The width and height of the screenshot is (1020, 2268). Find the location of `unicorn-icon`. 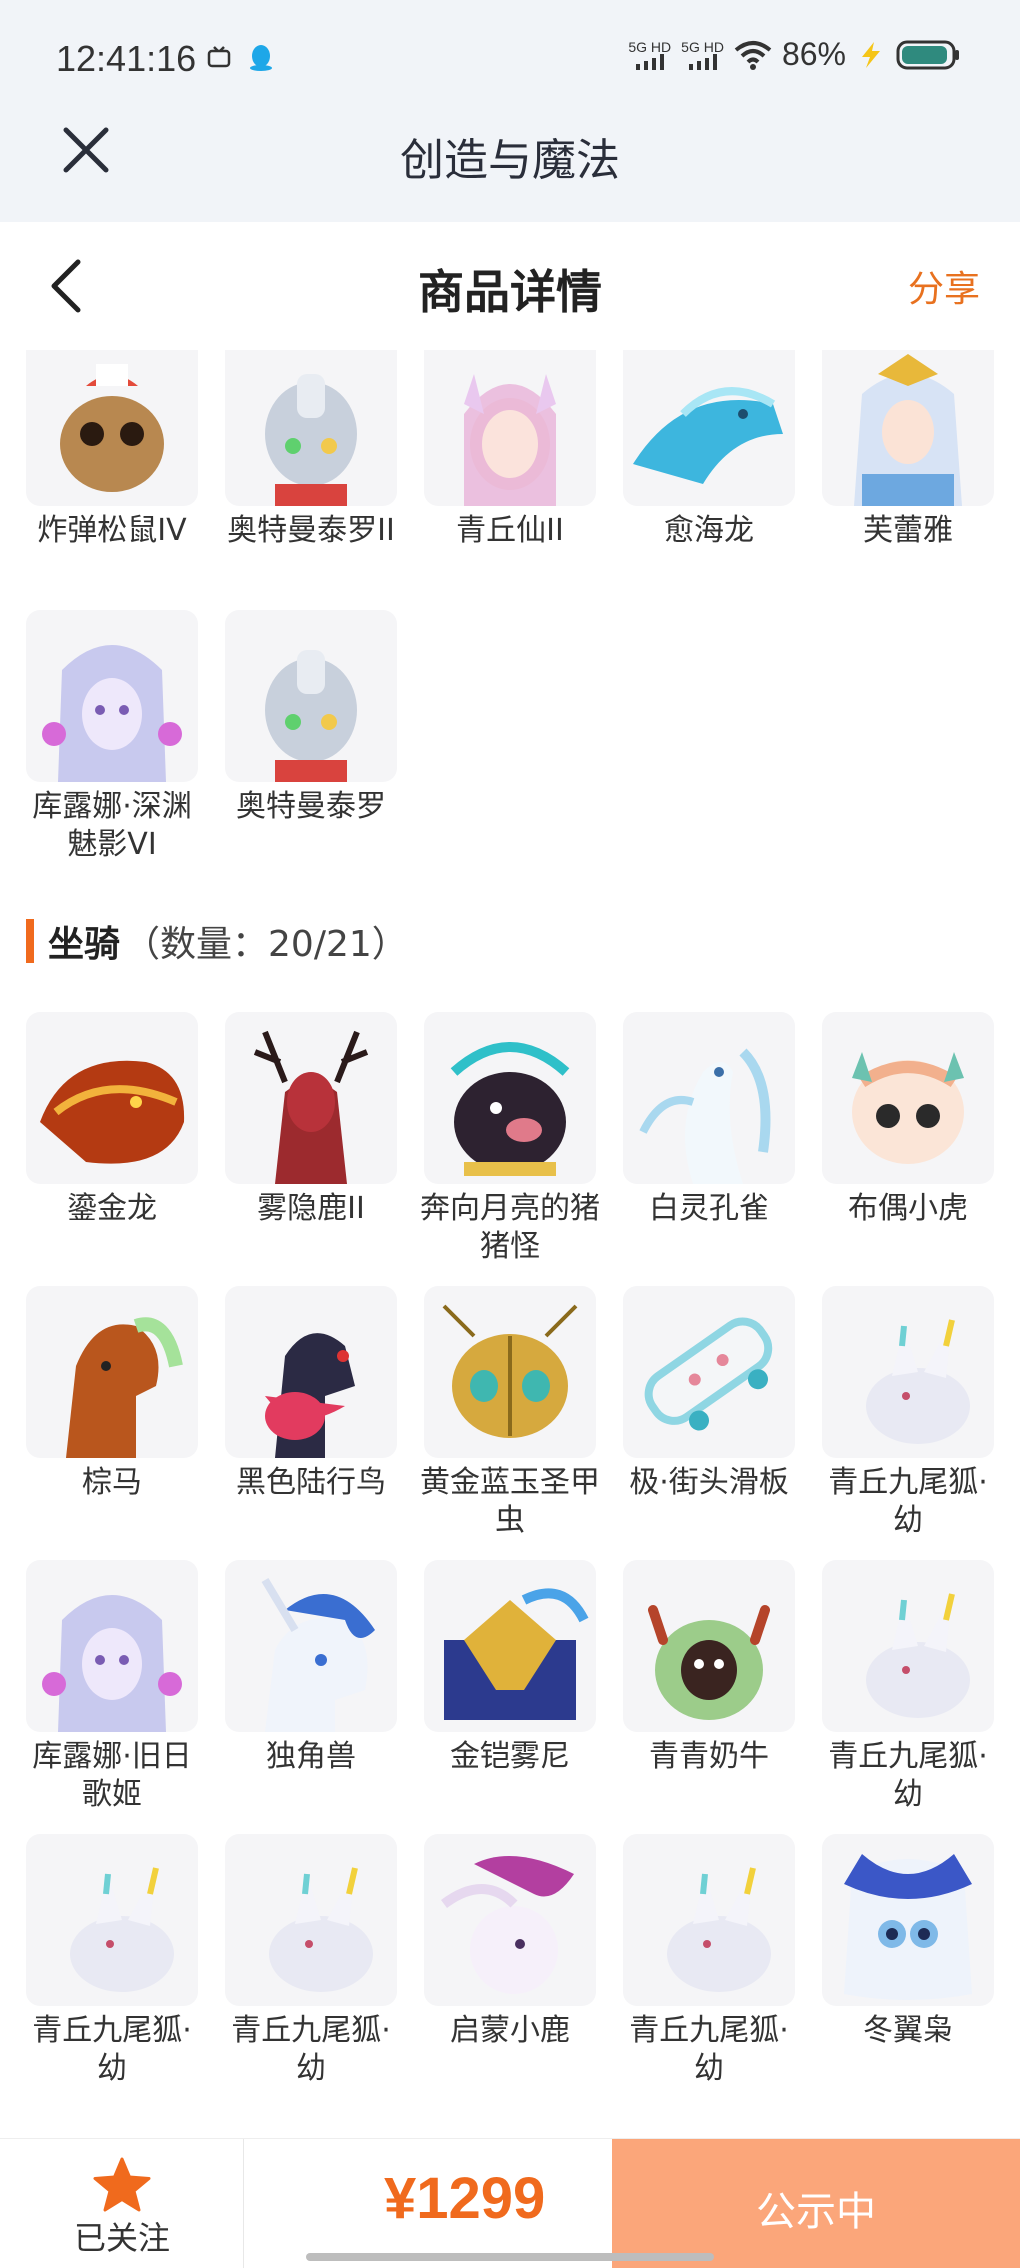

unicorn-icon is located at coordinates (311, 1646).